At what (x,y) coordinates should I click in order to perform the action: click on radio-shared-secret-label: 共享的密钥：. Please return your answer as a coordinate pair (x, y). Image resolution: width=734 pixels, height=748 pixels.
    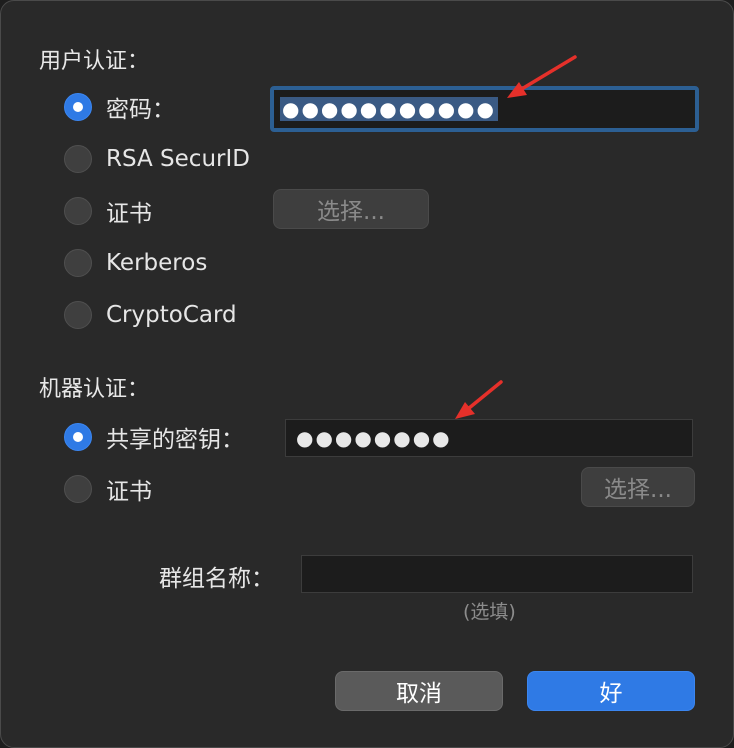
    Looking at the image, I should click on (175, 440).